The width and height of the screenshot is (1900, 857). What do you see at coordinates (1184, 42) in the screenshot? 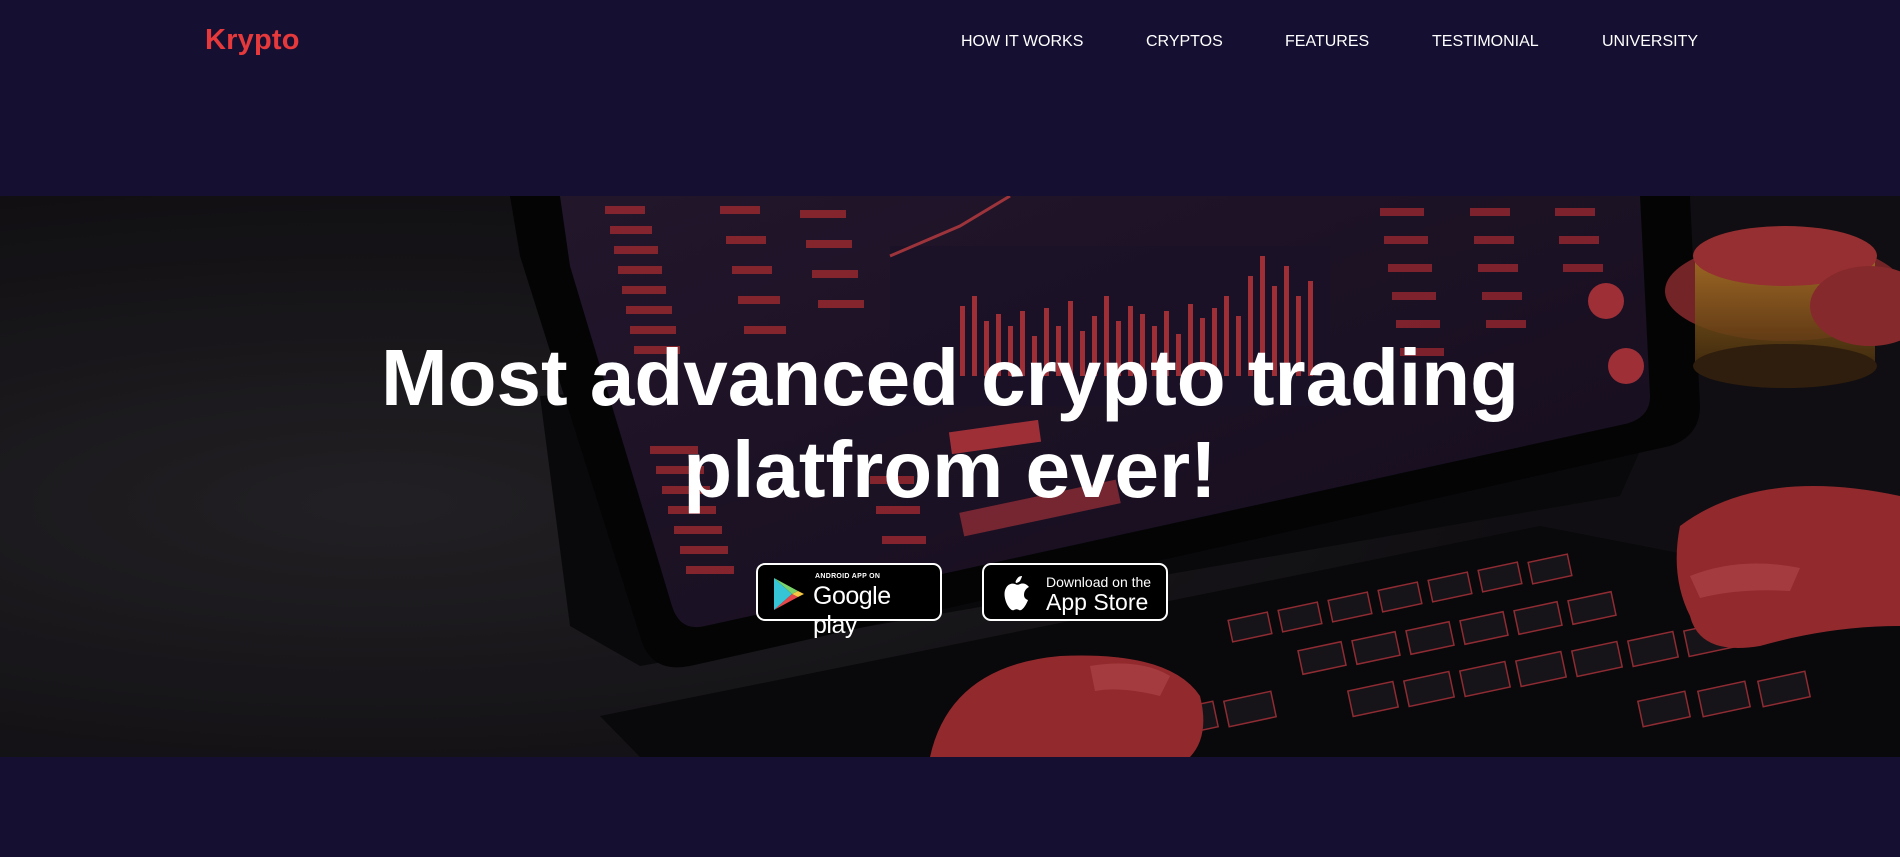
I see `nav-item-cryptos: CRYPTOS` at bounding box center [1184, 42].